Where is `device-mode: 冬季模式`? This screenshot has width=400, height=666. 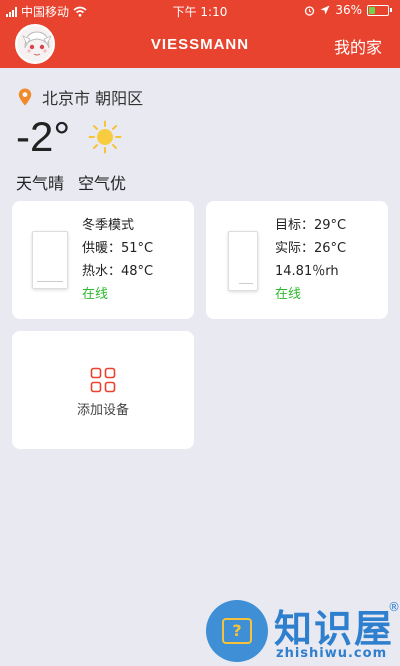
device-mode: 冬季模式 is located at coordinates (108, 225).